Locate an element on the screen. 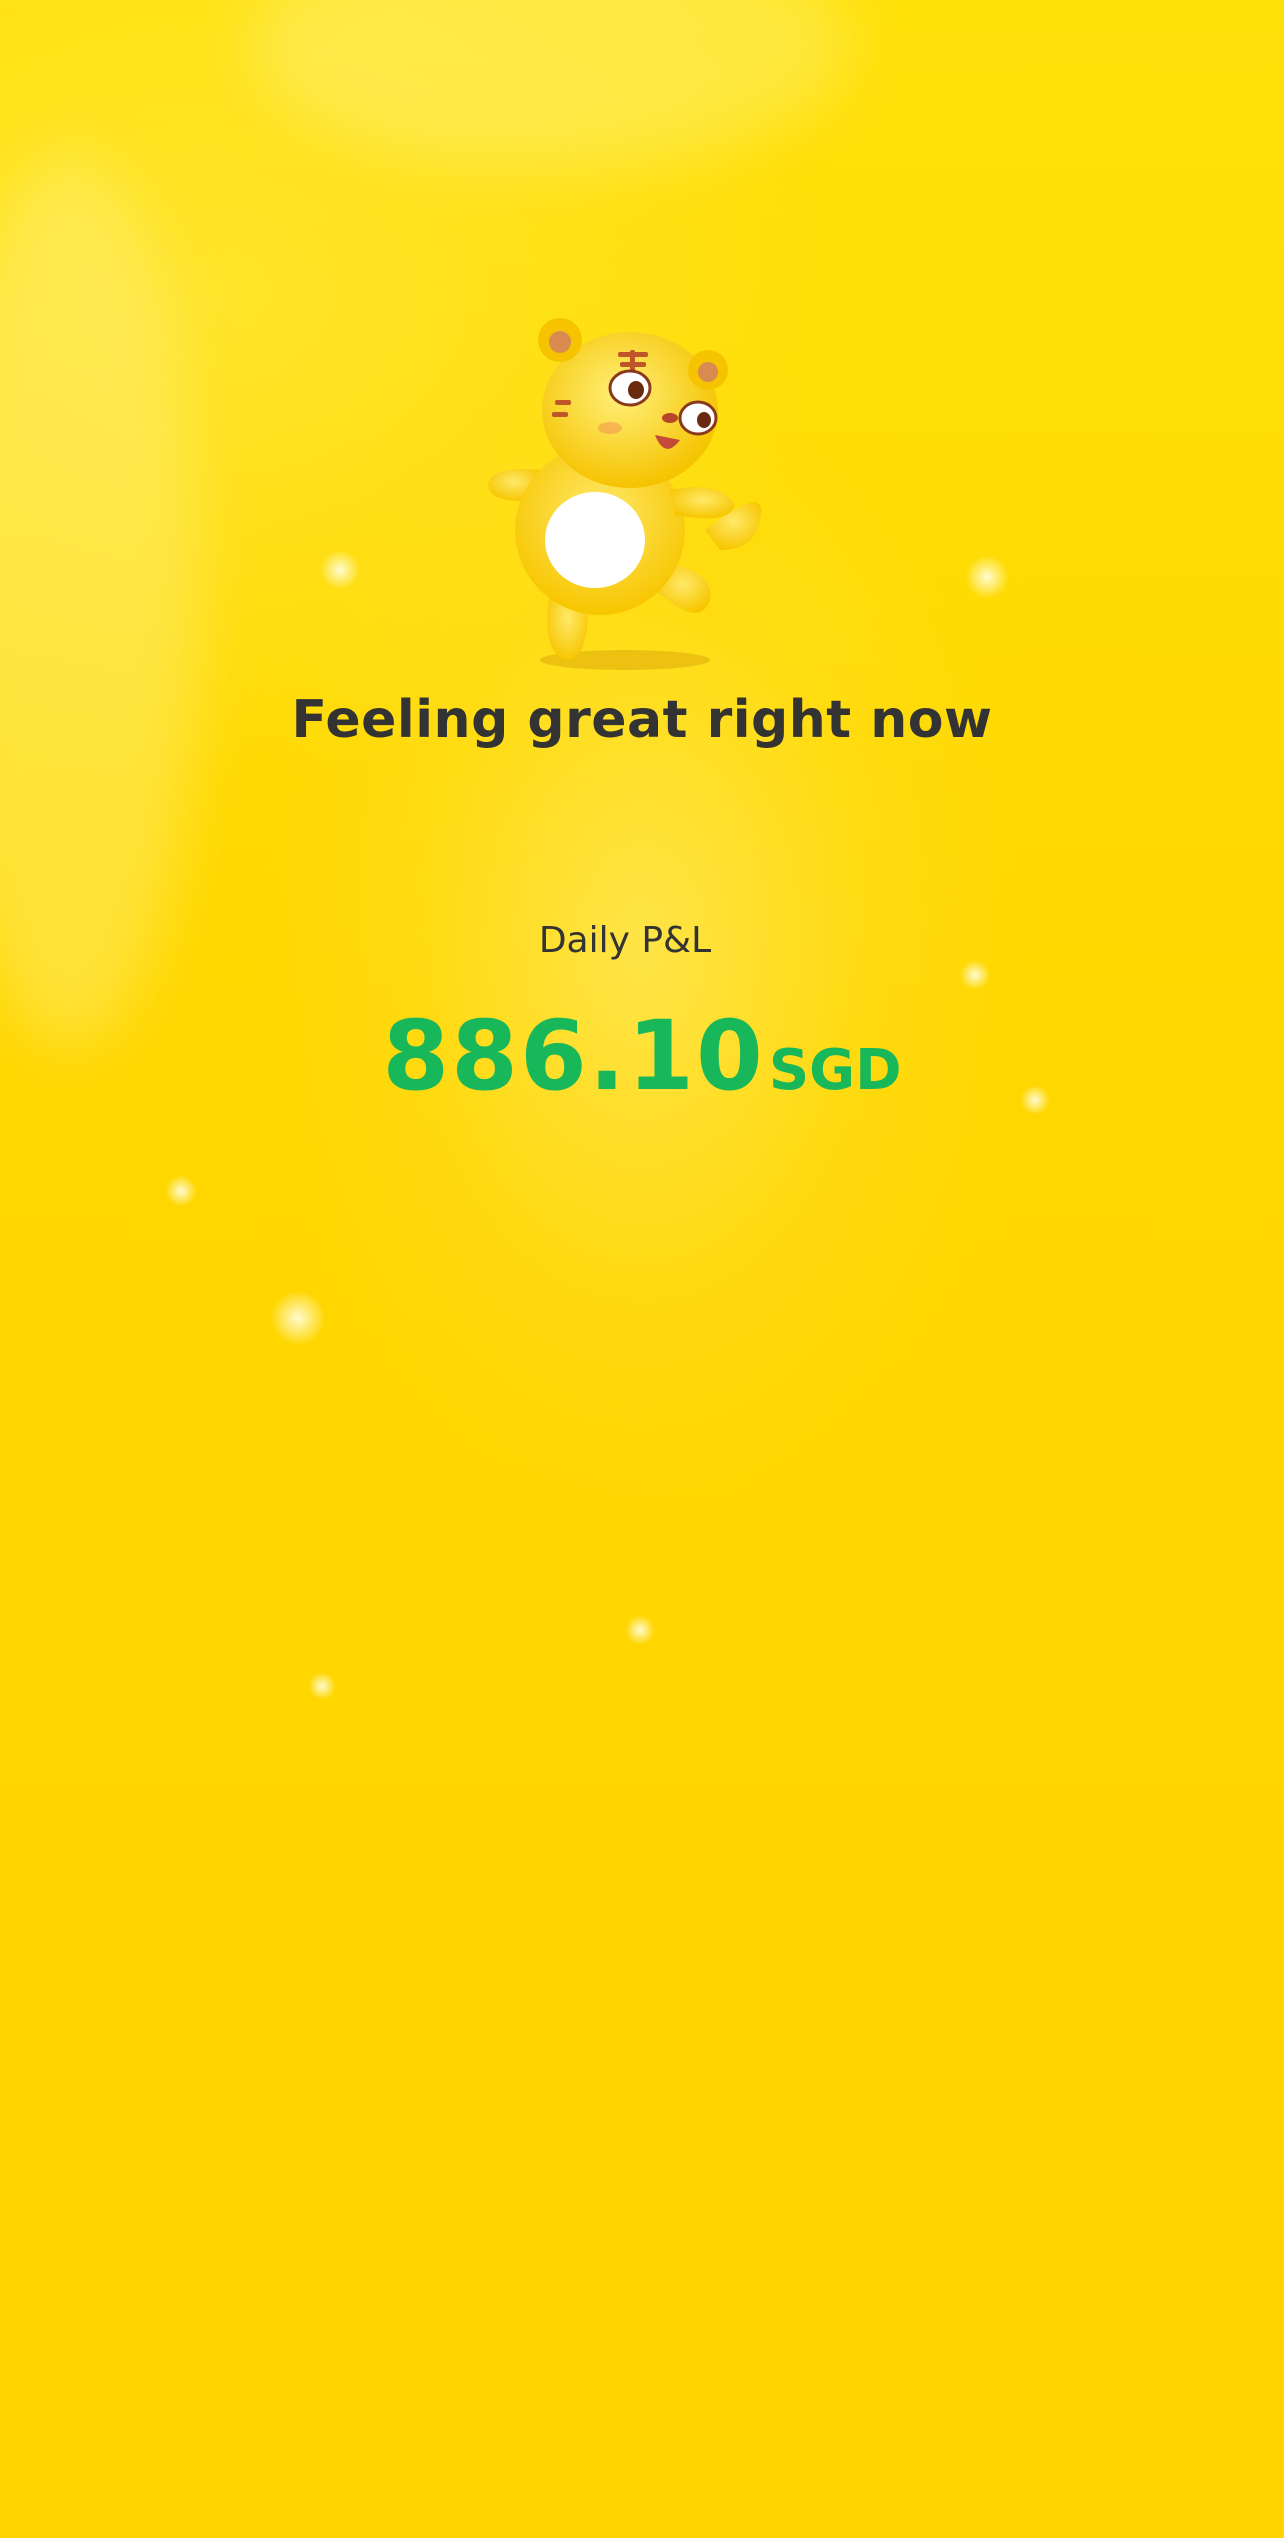  daily-pl-currency: SGD is located at coordinates (835, 1070).